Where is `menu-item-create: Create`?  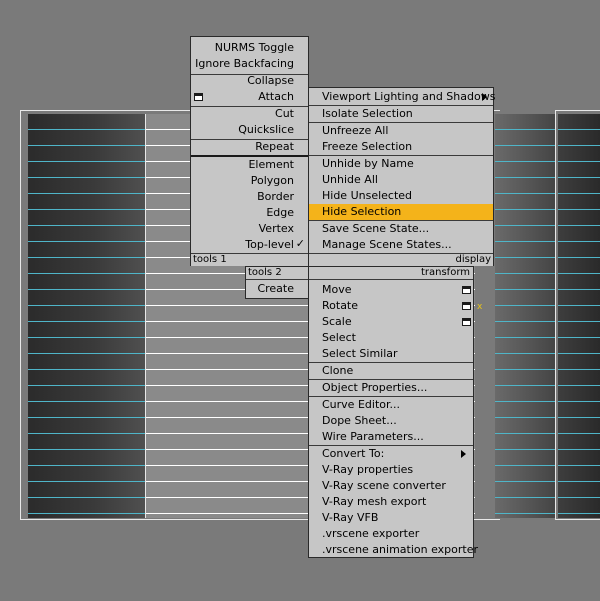
menu-item-create: Create is located at coordinates (275, 289).